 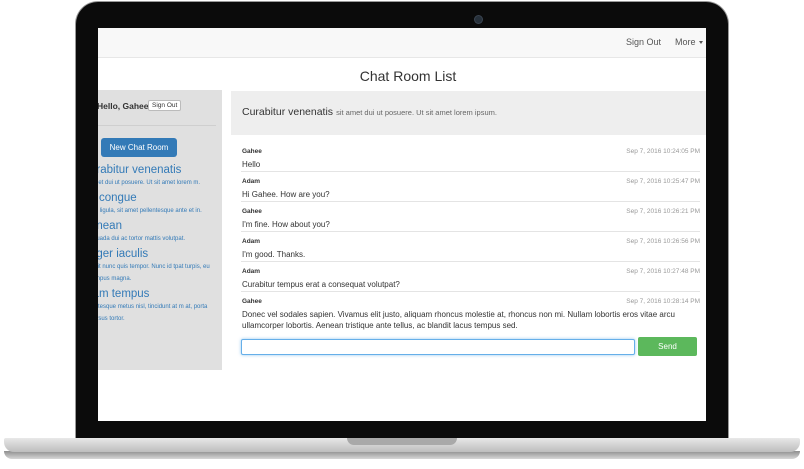 What do you see at coordinates (643, 42) in the screenshot?
I see `nav-sign-out-link: Sign Out` at bounding box center [643, 42].